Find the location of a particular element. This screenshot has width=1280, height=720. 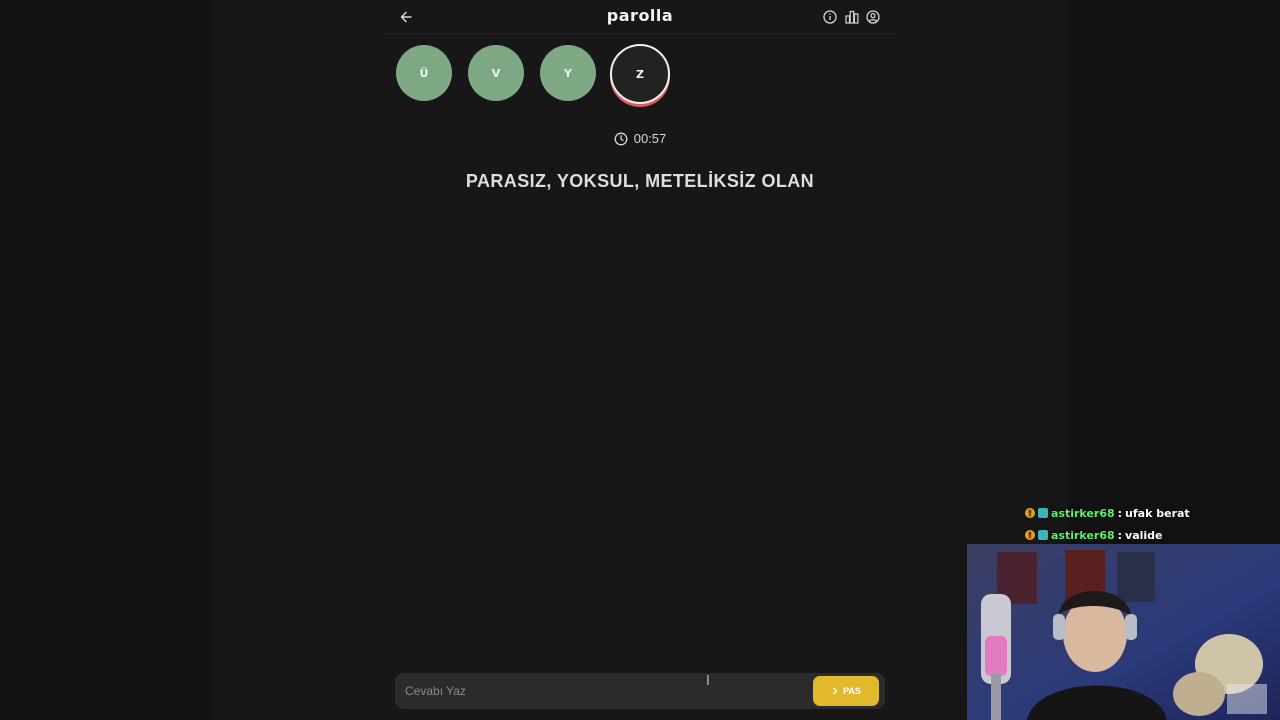

profile-button is located at coordinates (873, 17).